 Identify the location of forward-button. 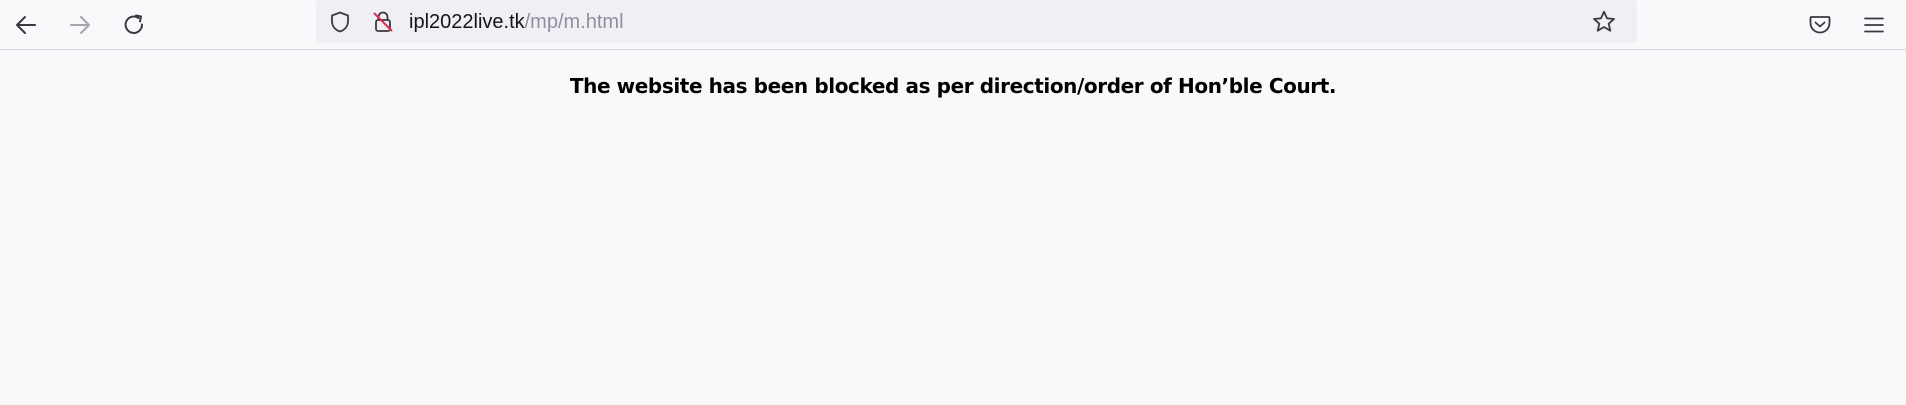
(80, 25).